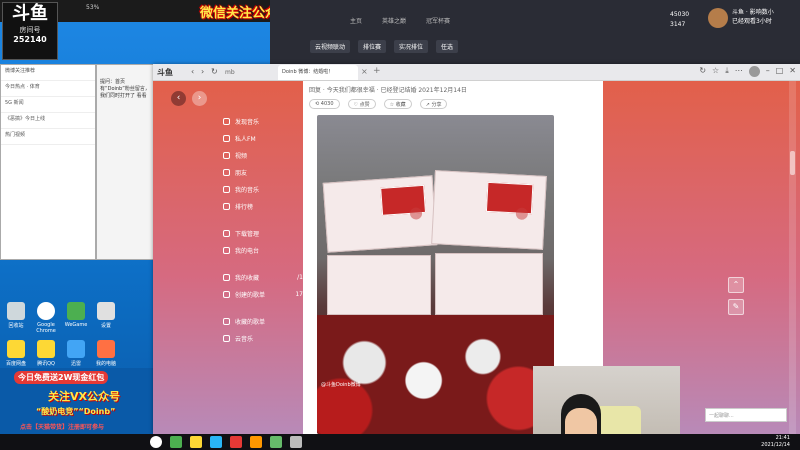  I want to click on forward-icon: ›, so click(202, 71).